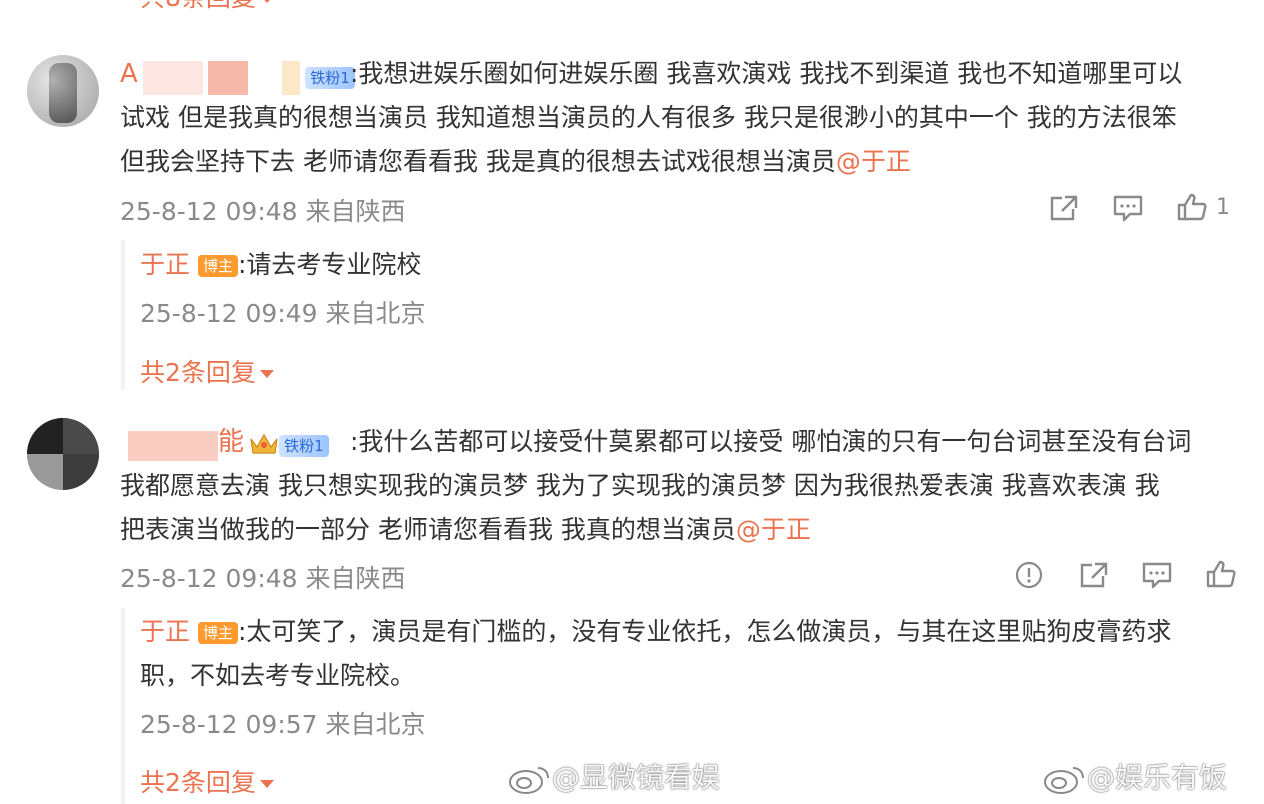 The width and height of the screenshot is (1264, 804). Describe the element at coordinates (636, 777) in the screenshot. I see `watermark-text: @显微镜看娱` at that location.